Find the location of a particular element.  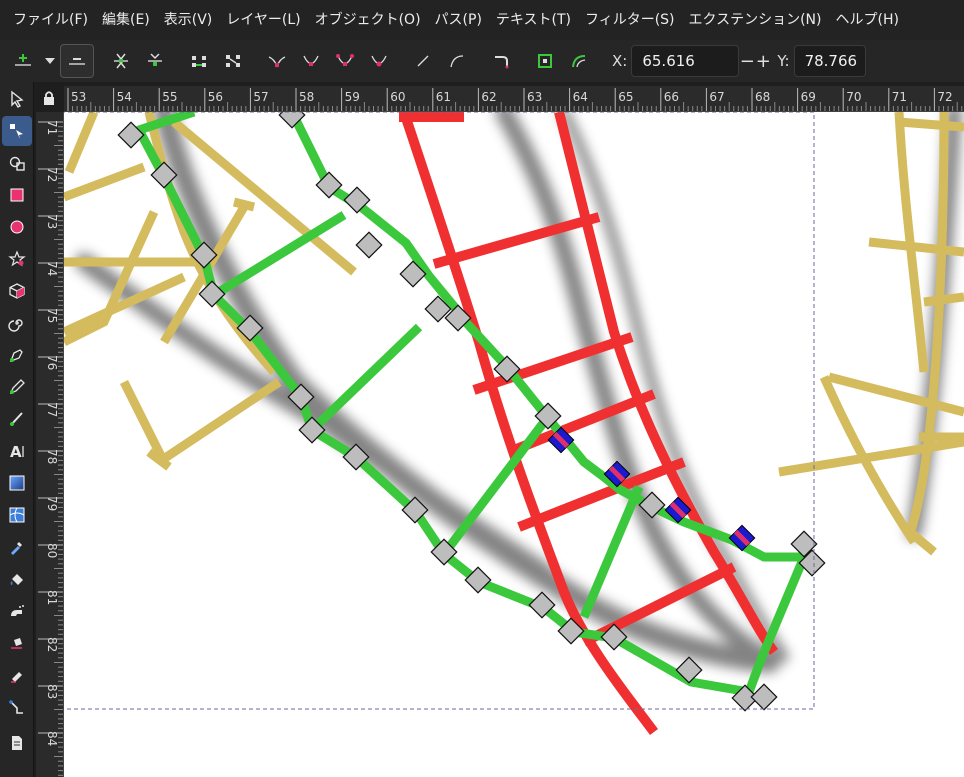

delete-node-button is located at coordinates (77, 61).